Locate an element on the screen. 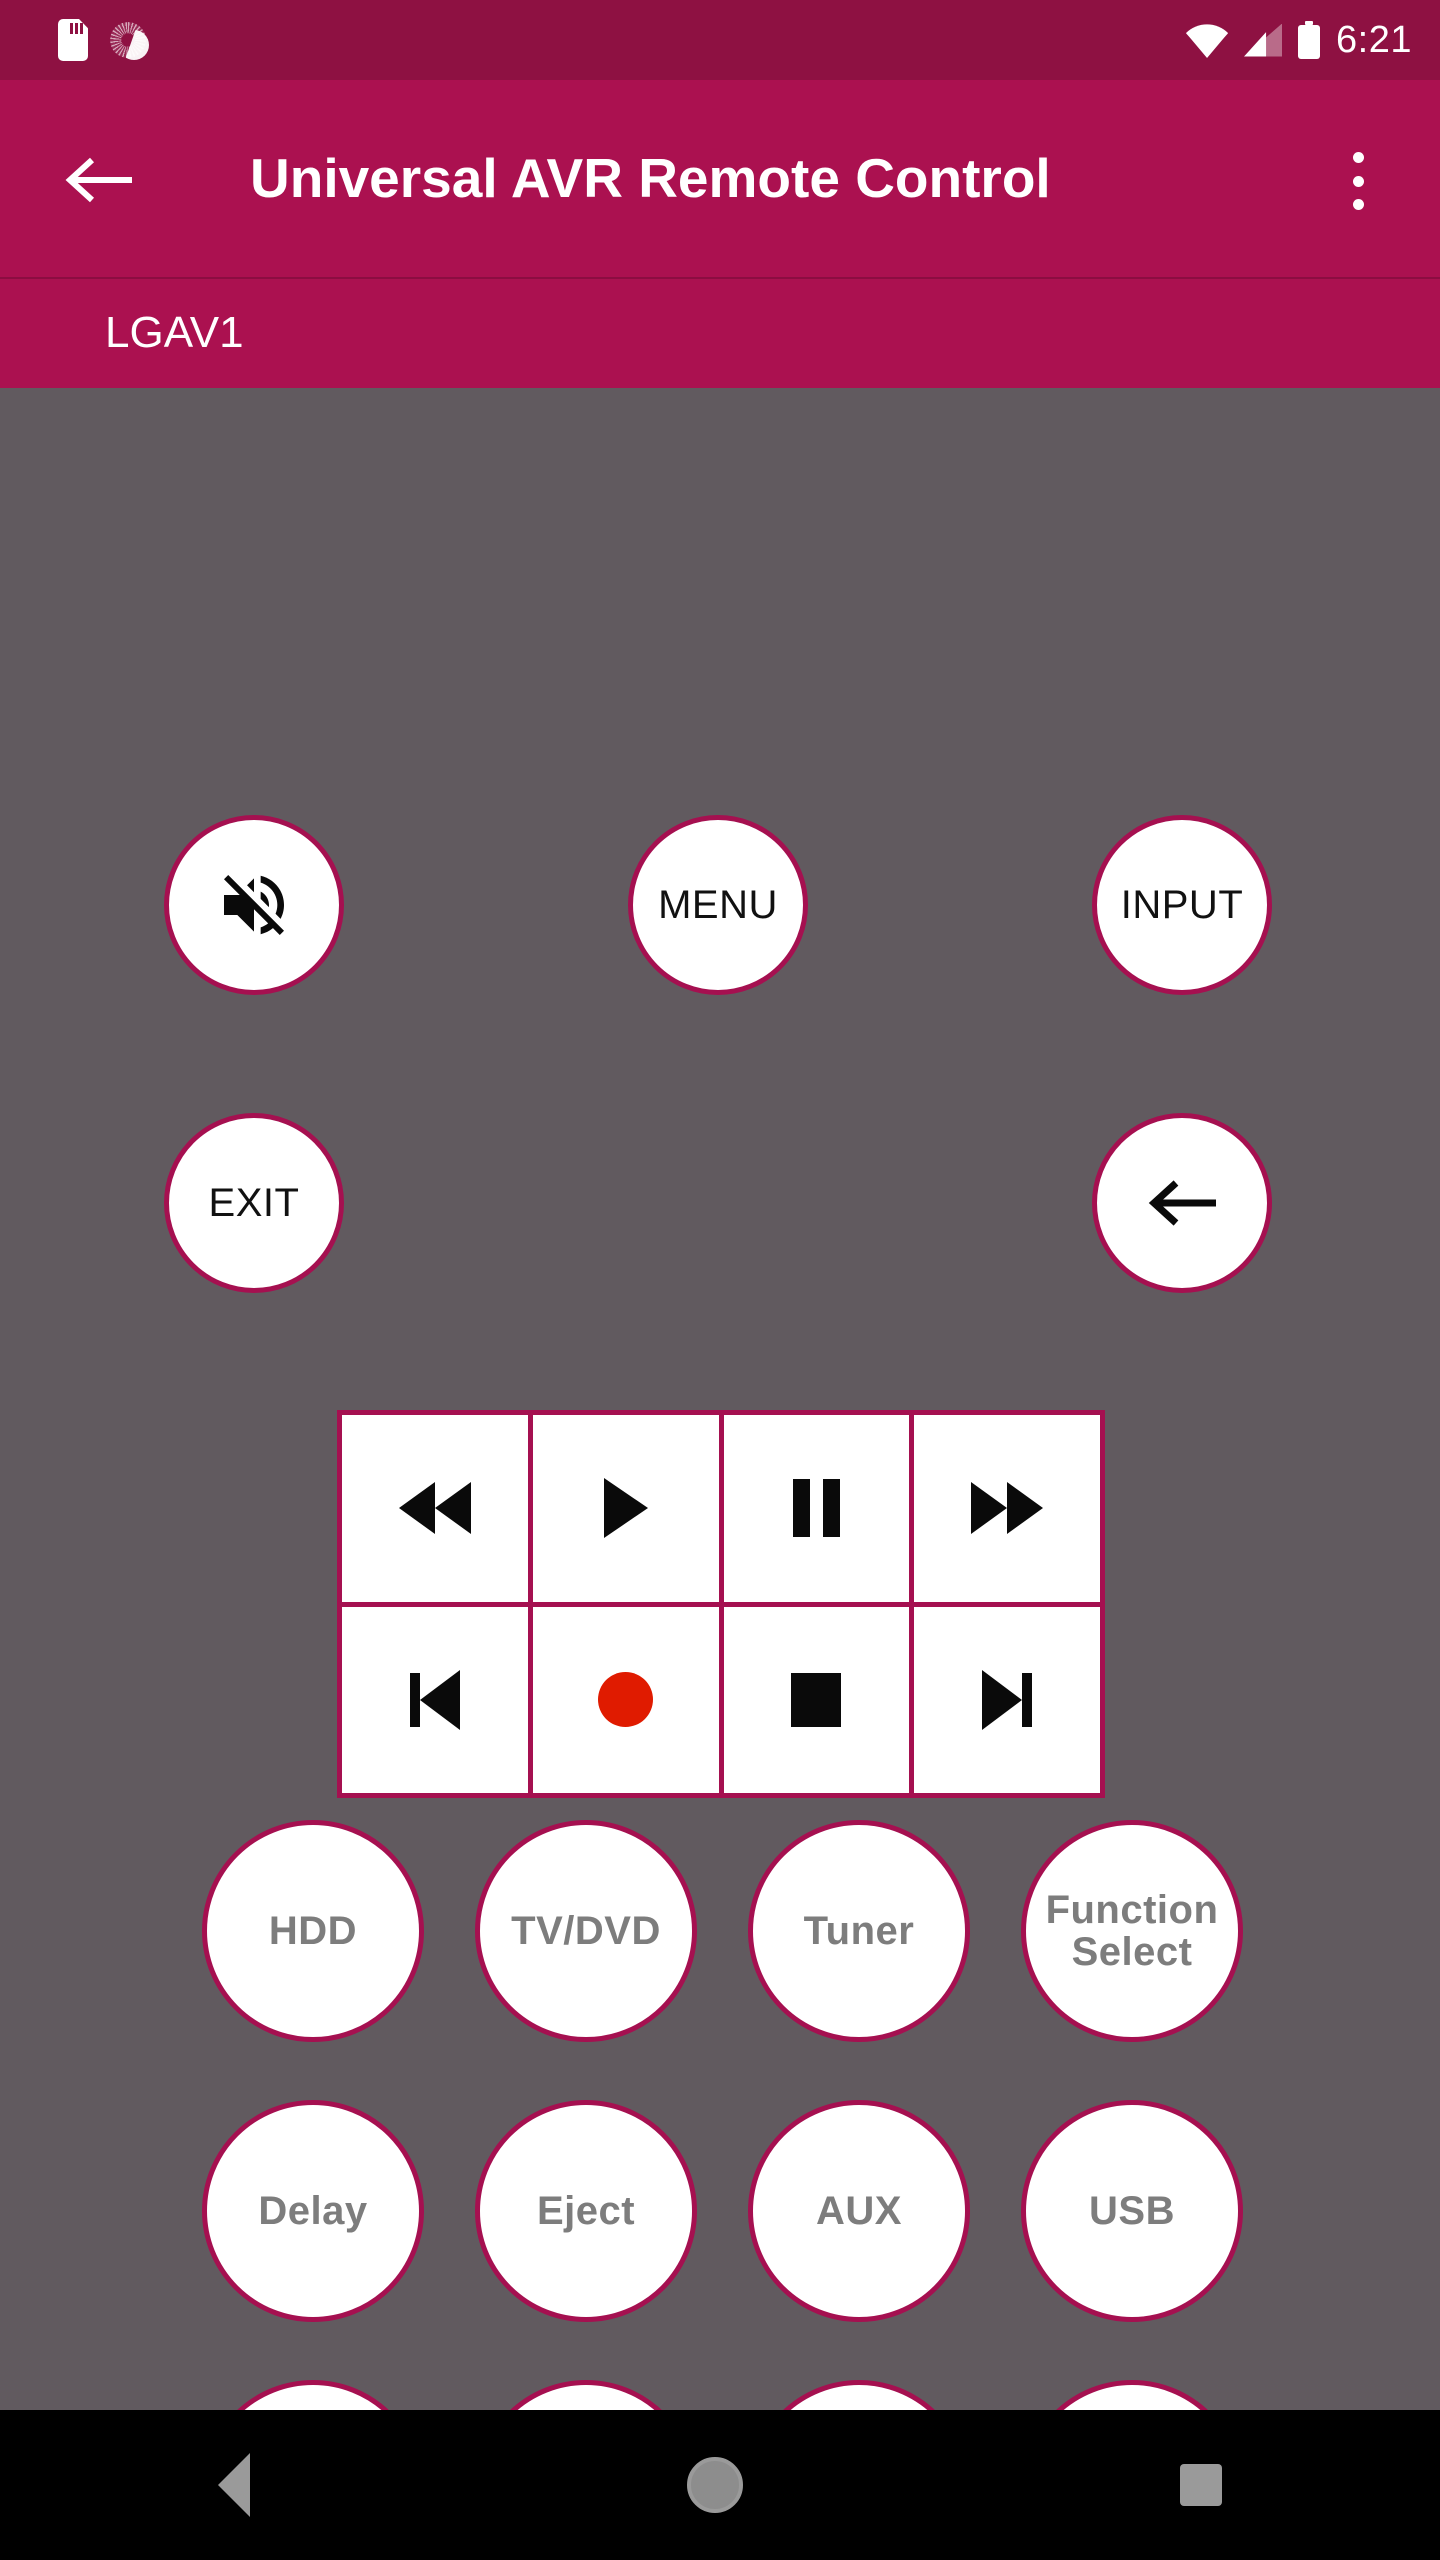 This screenshot has width=1440, height=2560. record-icon is located at coordinates (626, 1700).